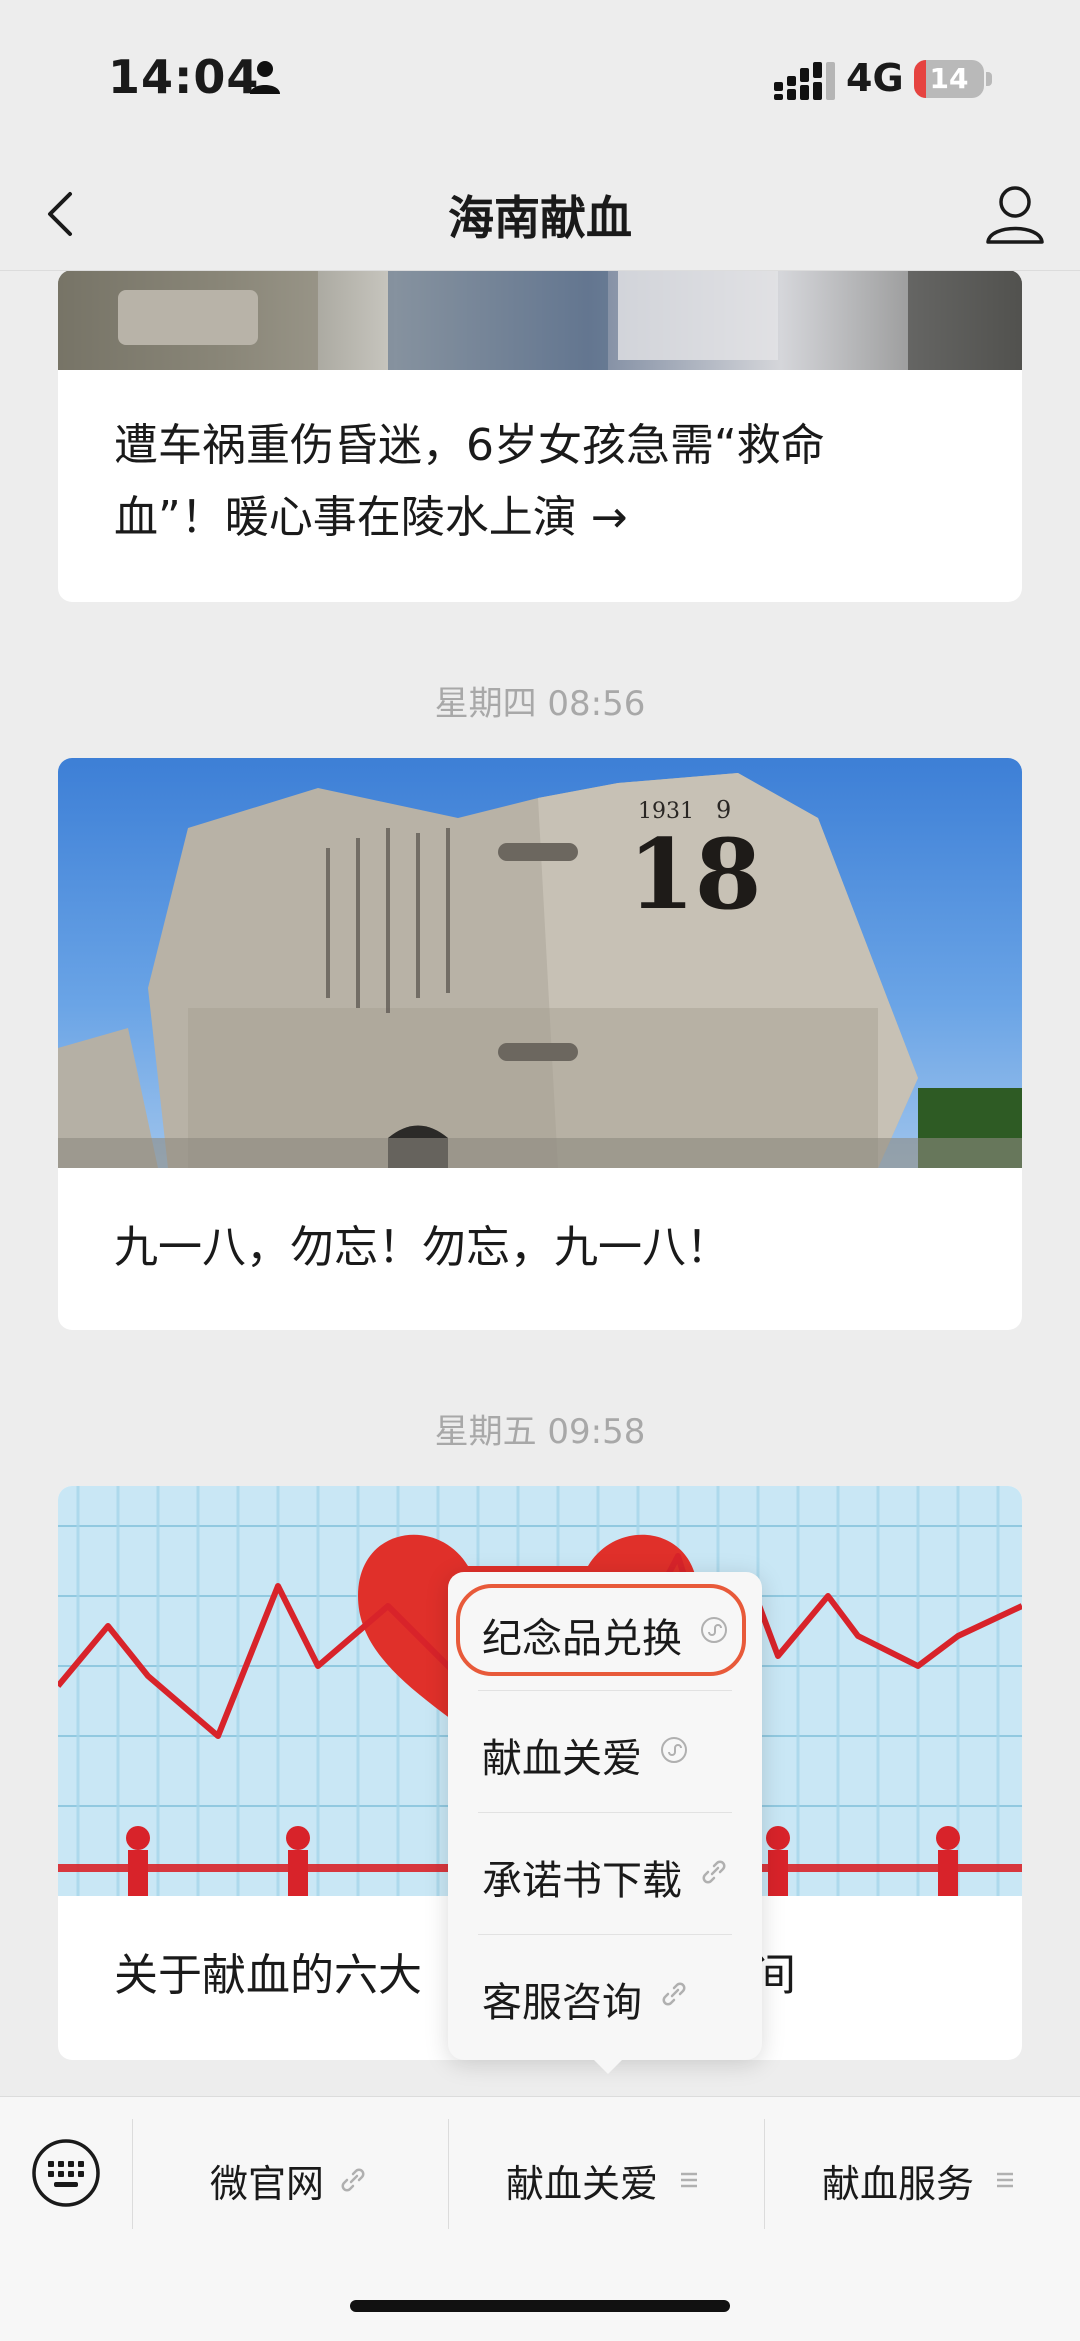 The image size is (1080, 2341). Describe the element at coordinates (540, 704) in the screenshot. I see `timestamp-2: 星期四 08:56` at that location.